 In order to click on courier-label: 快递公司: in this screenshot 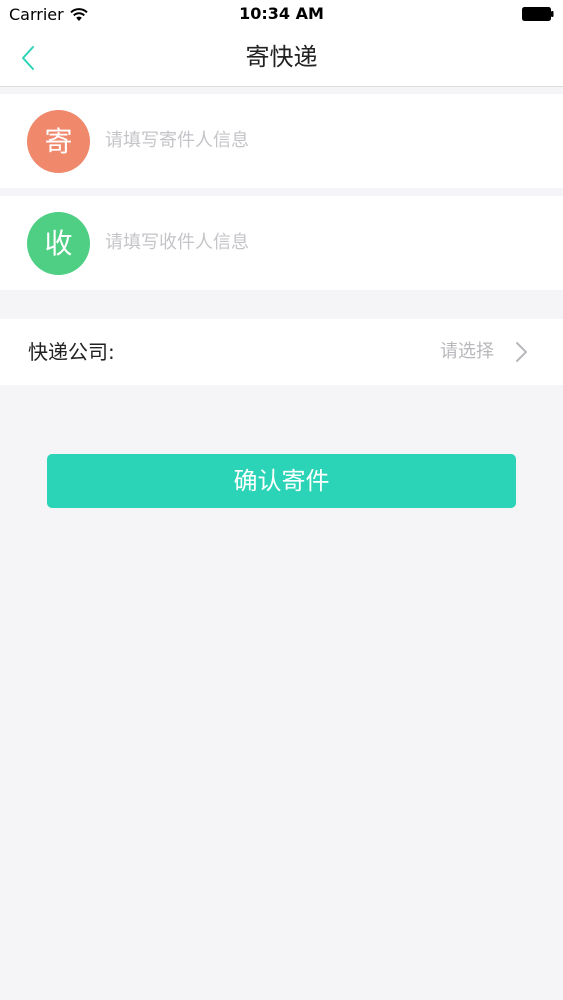, I will do `click(71, 352)`.